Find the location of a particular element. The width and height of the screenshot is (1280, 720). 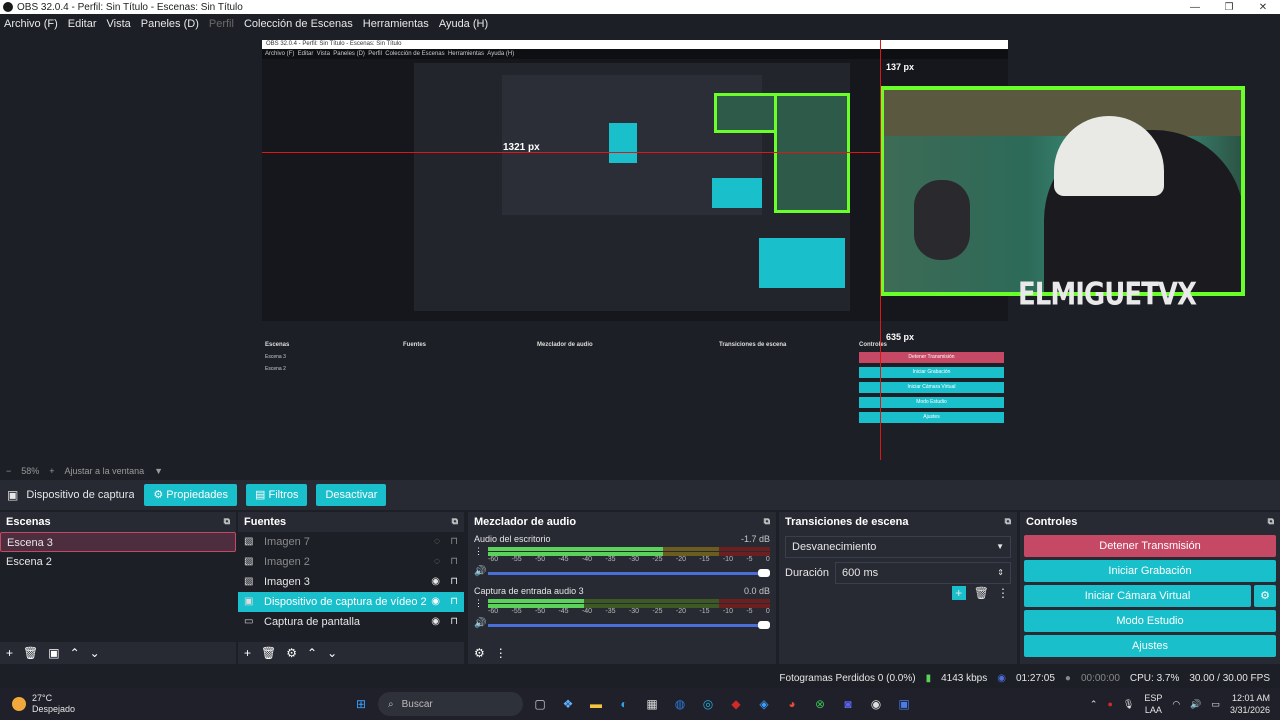

deactivate-button: Desactivar is located at coordinates (351, 495).